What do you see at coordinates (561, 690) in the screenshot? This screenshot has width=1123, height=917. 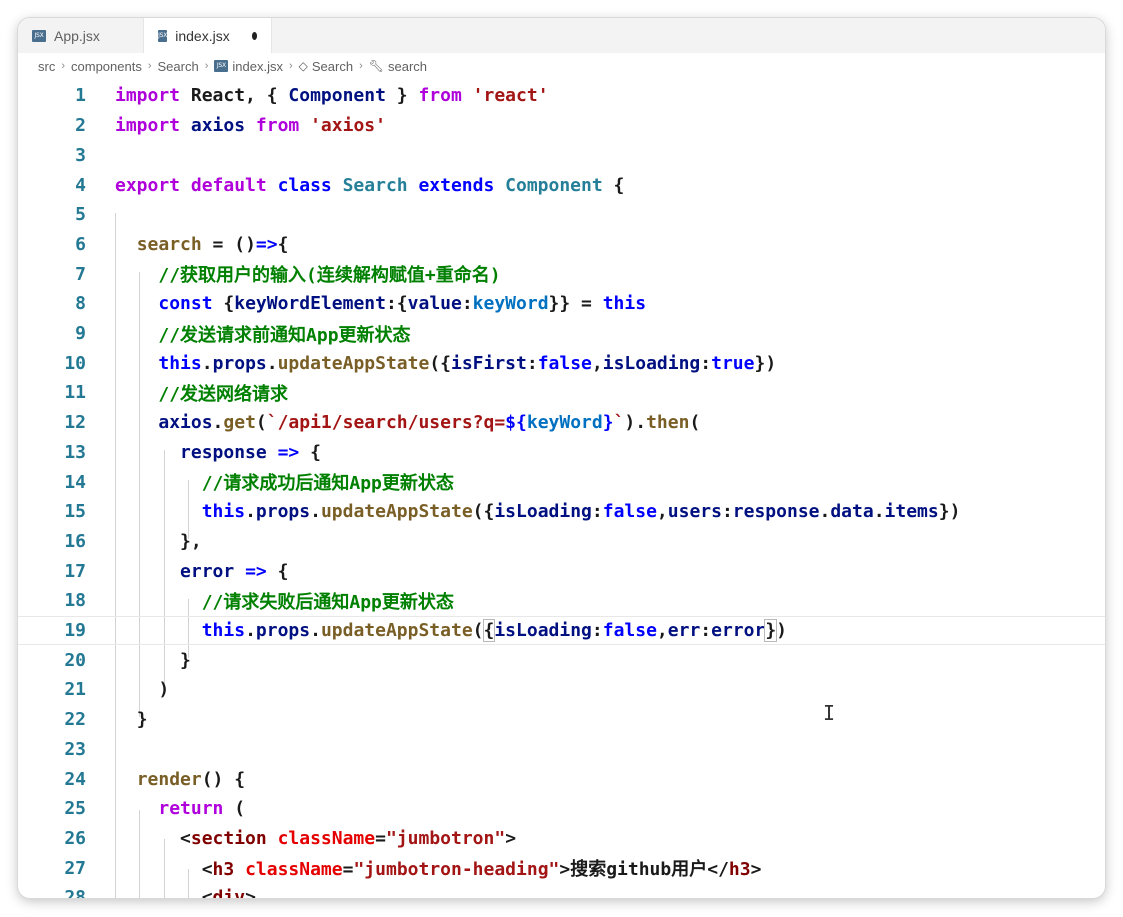 I see `code-line: 21 )` at bounding box center [561, 690].